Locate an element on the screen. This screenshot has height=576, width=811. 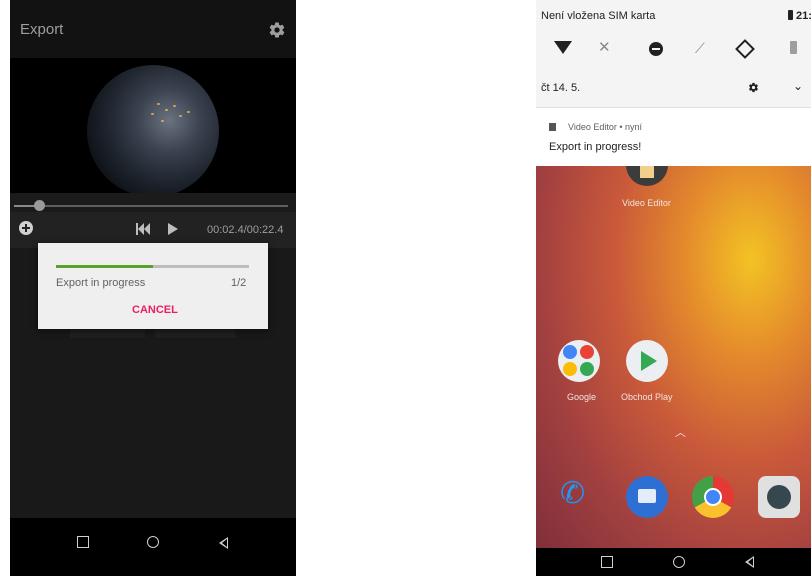
export-progress-label: Export in progress is located at coordinates (101, 283).